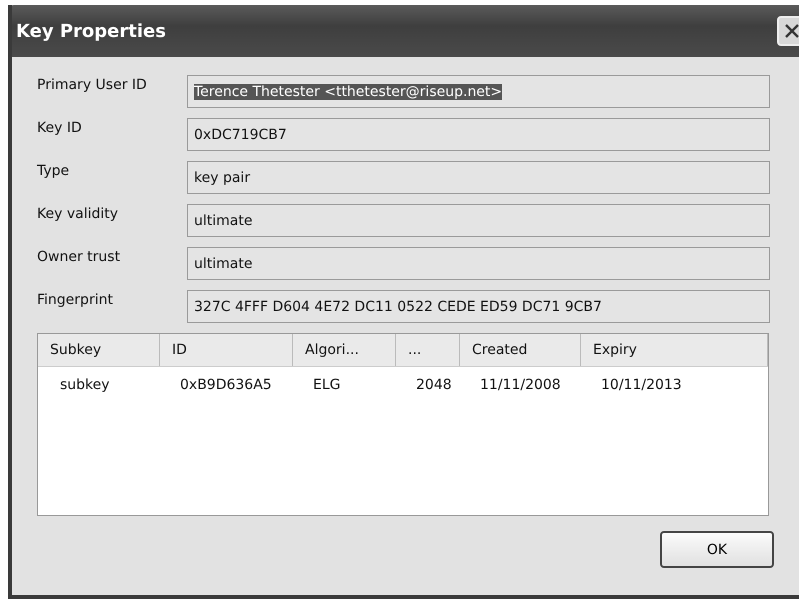  Describe the element at coordinates (85, 385) in the screenshot. I see `table-cell-text: subkey` at that location.